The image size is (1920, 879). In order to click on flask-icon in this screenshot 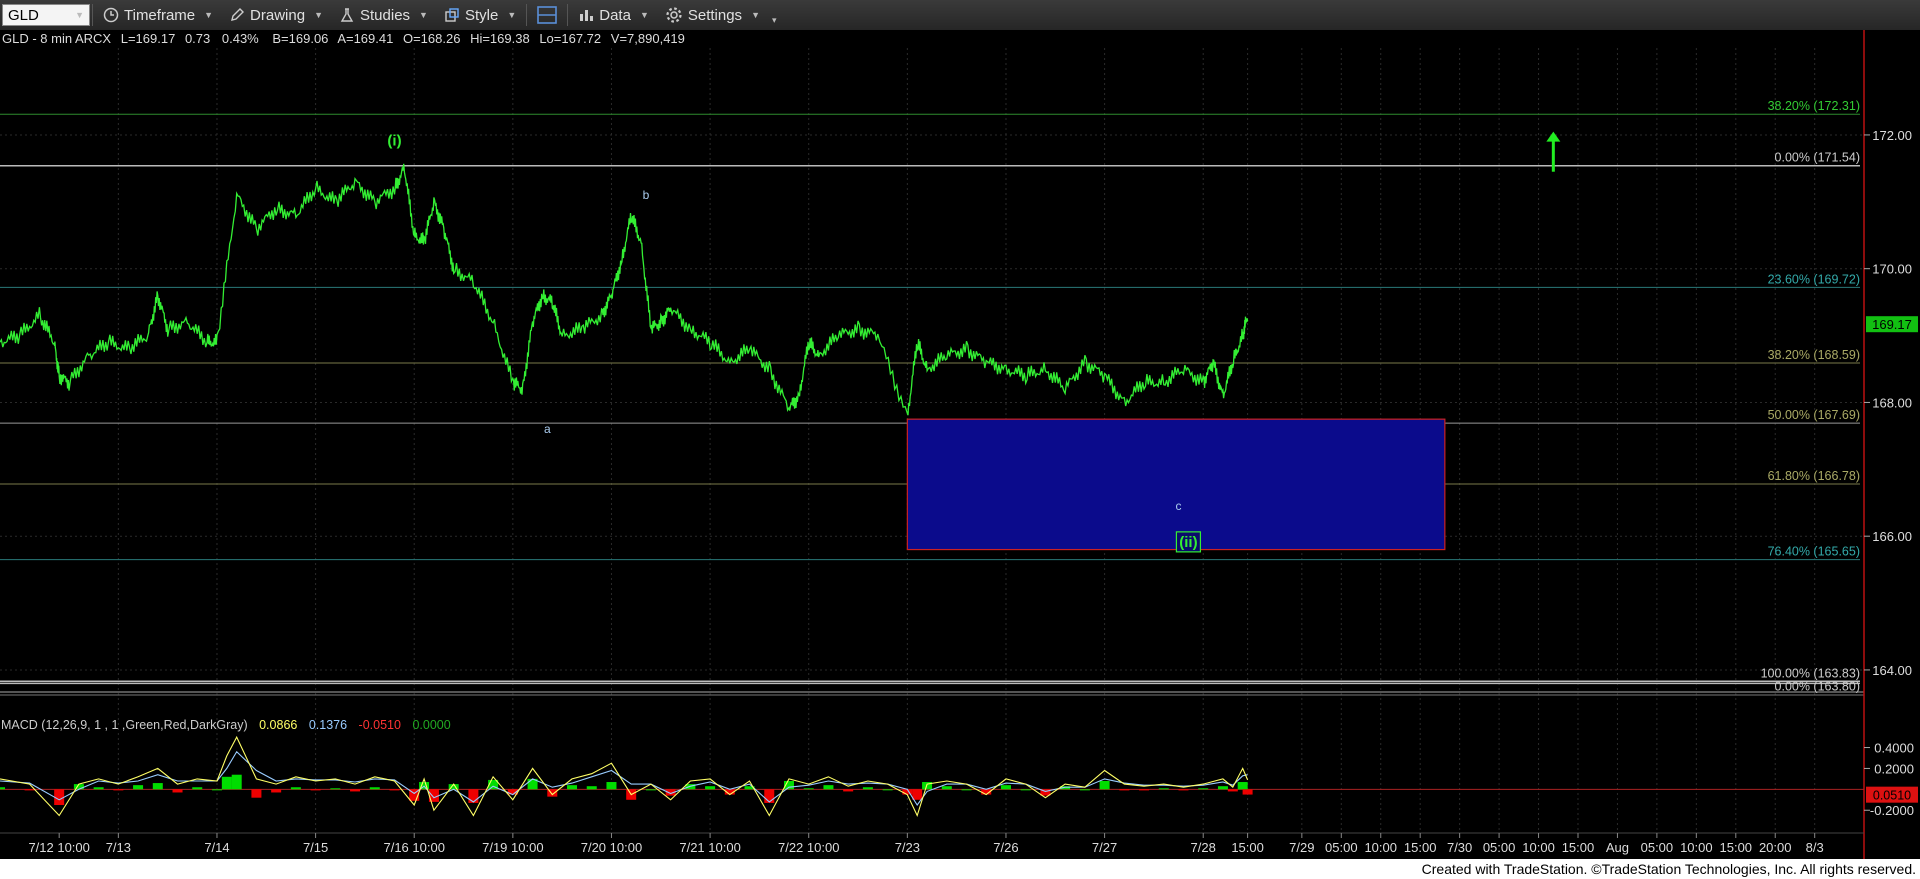, I will do `click(347, 15)`.